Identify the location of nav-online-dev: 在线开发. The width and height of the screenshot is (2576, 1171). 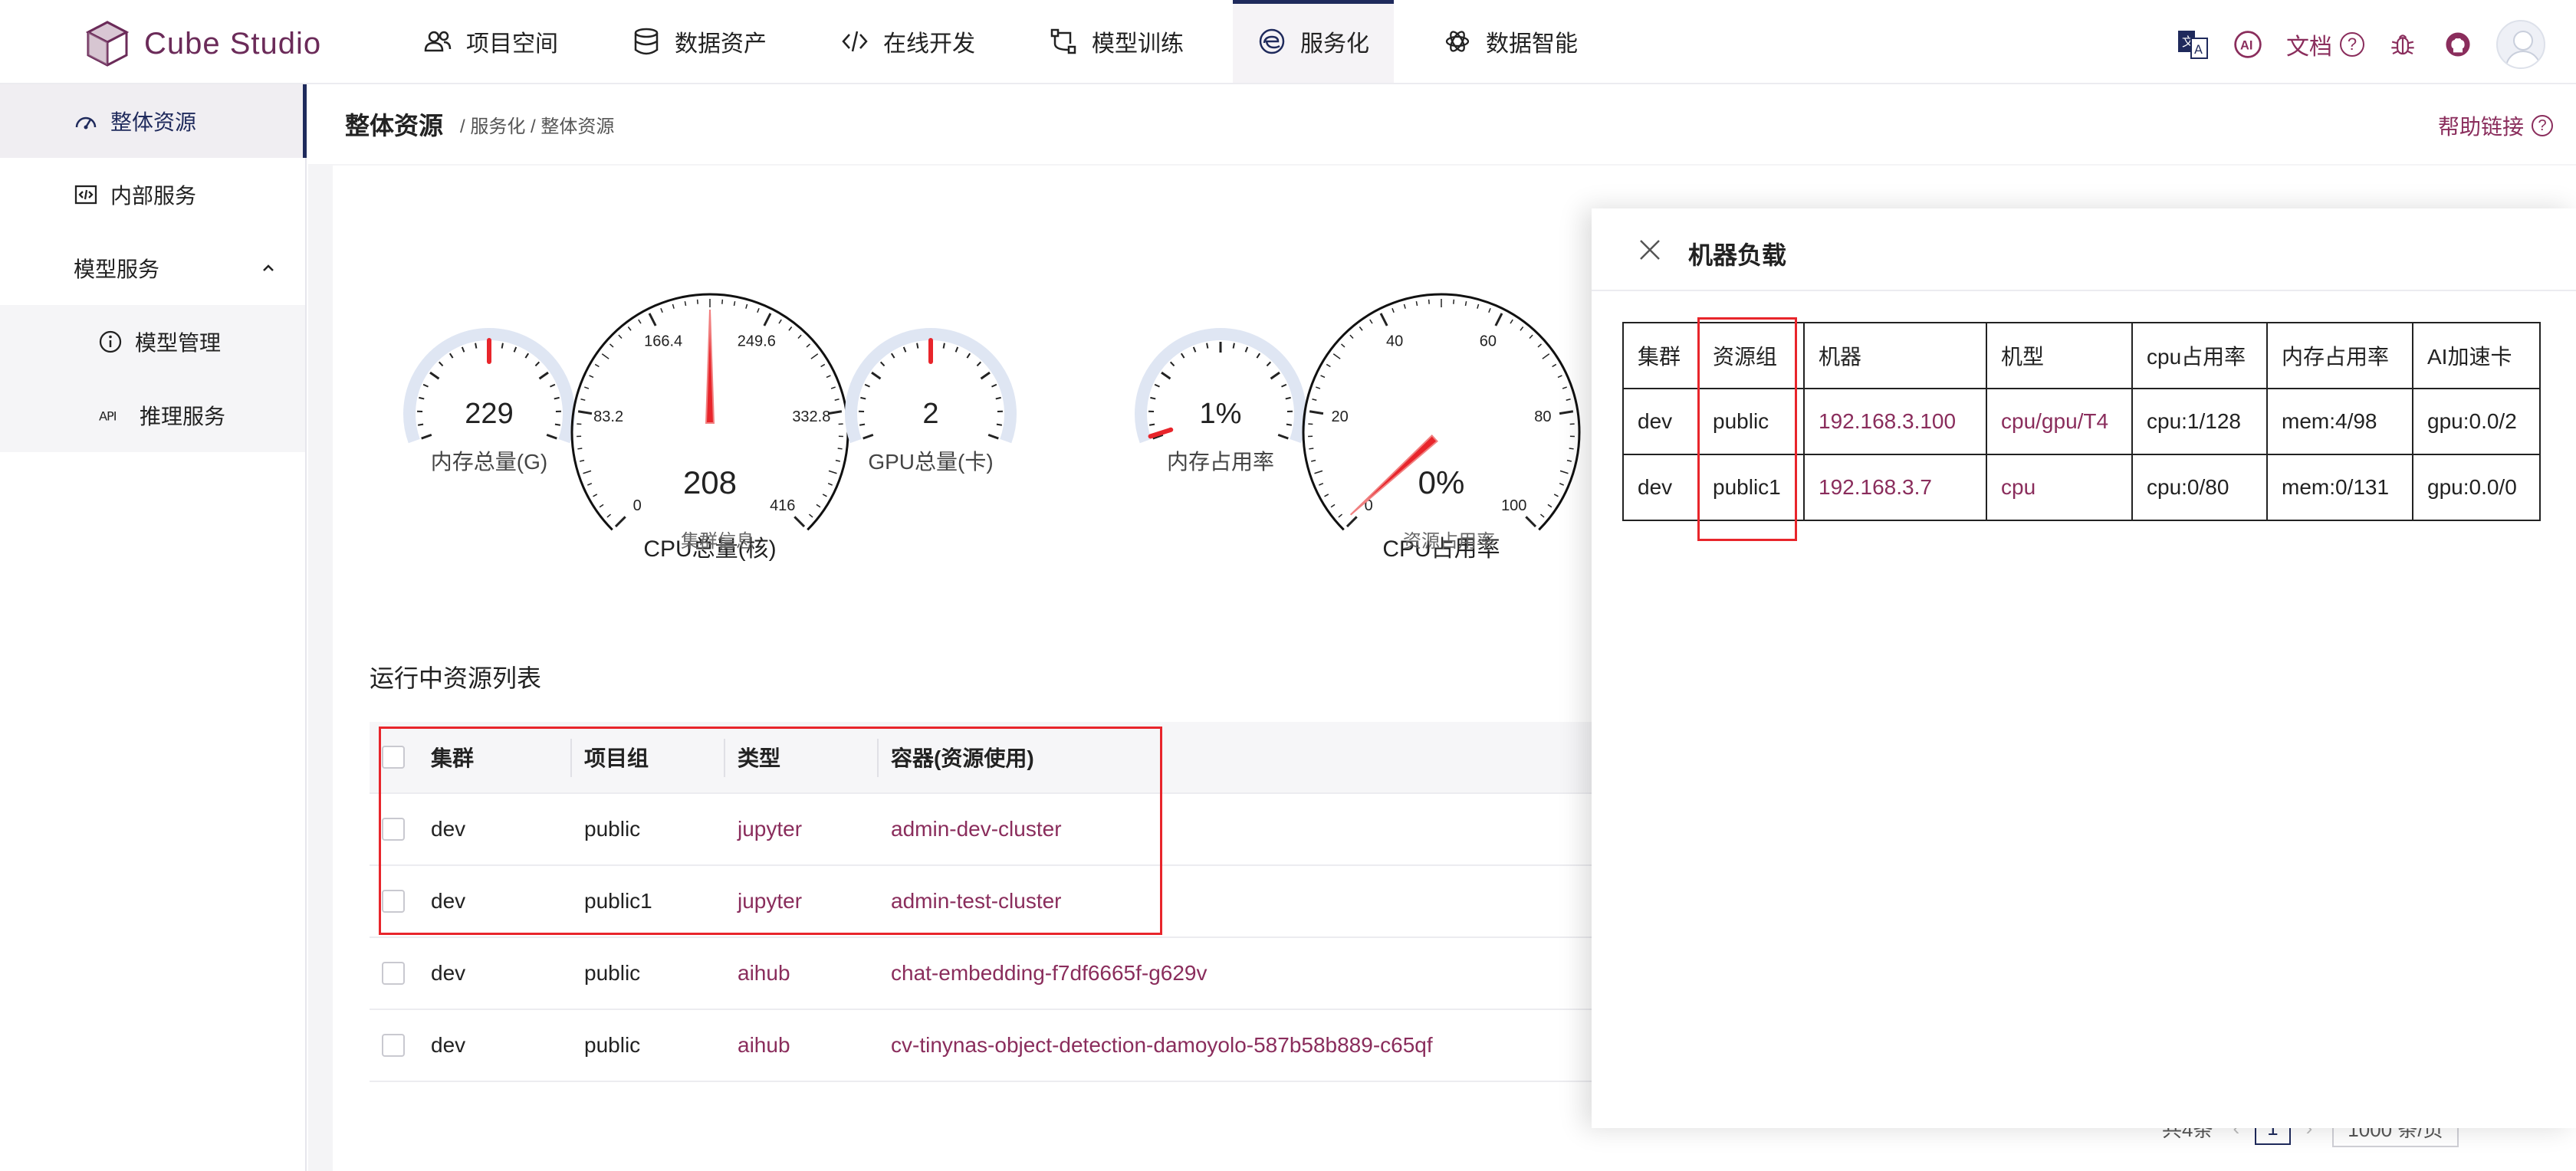
(908, 41).